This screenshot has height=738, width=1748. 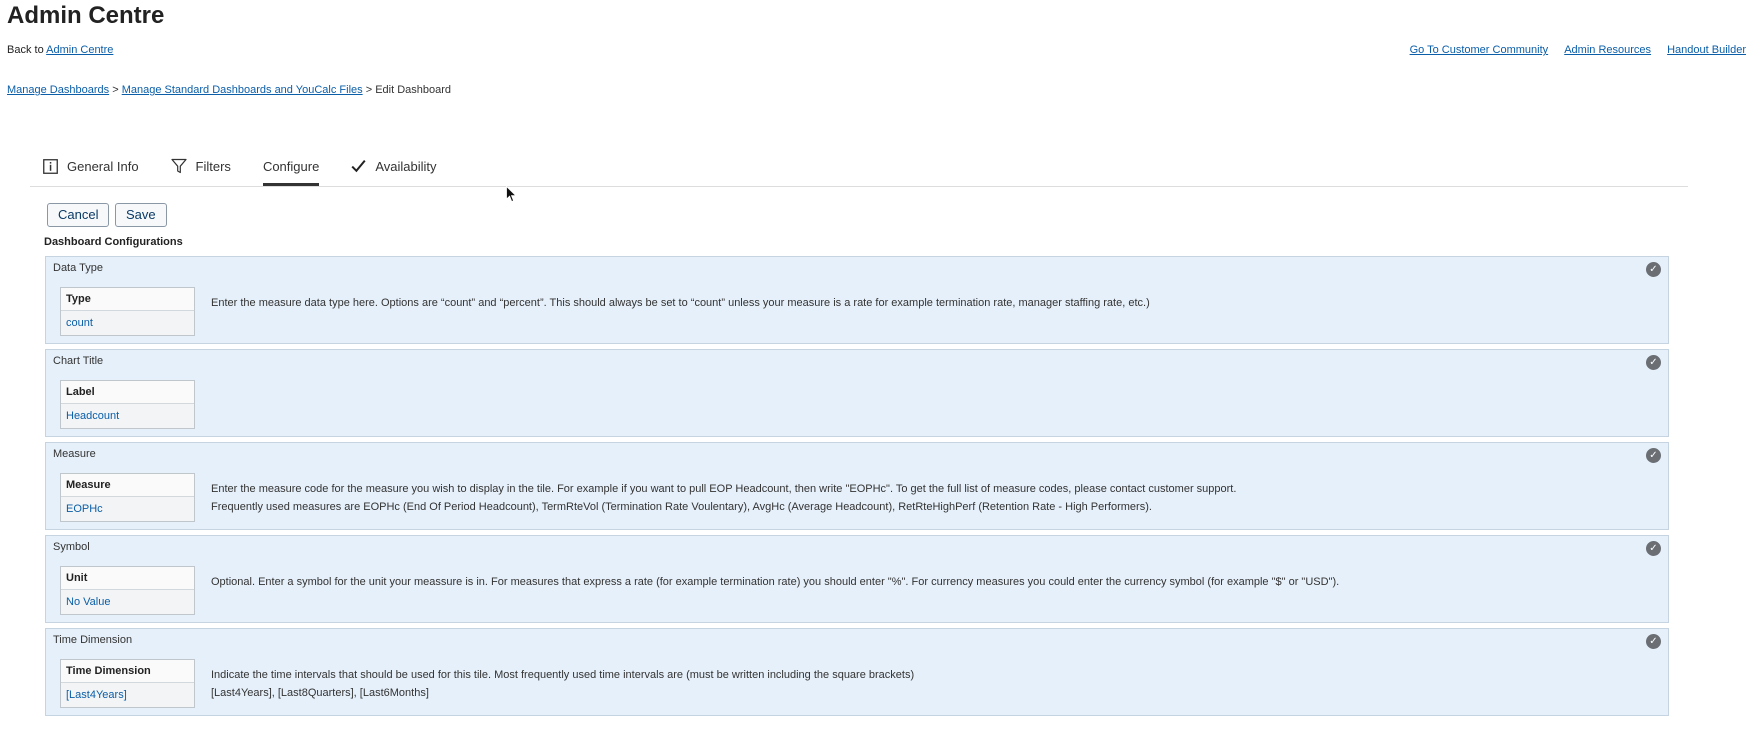 What do you see at coordinates (127, 323) in the screenshot?
I see `field-value: count` at bounding box center [127, 323].